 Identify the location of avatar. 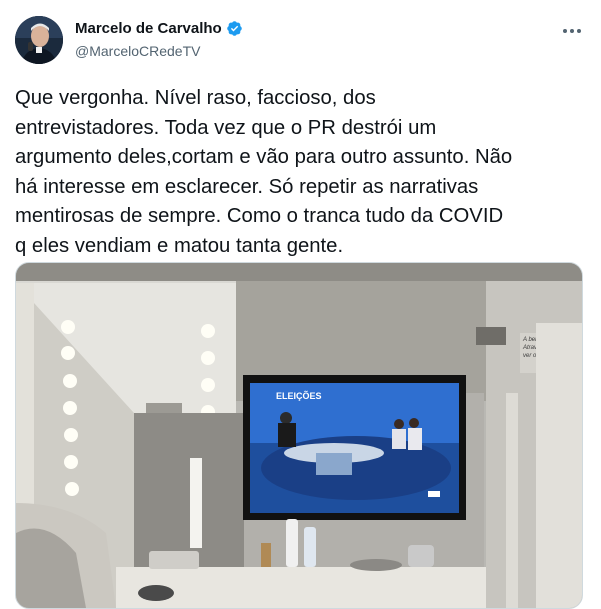
(39, 40).